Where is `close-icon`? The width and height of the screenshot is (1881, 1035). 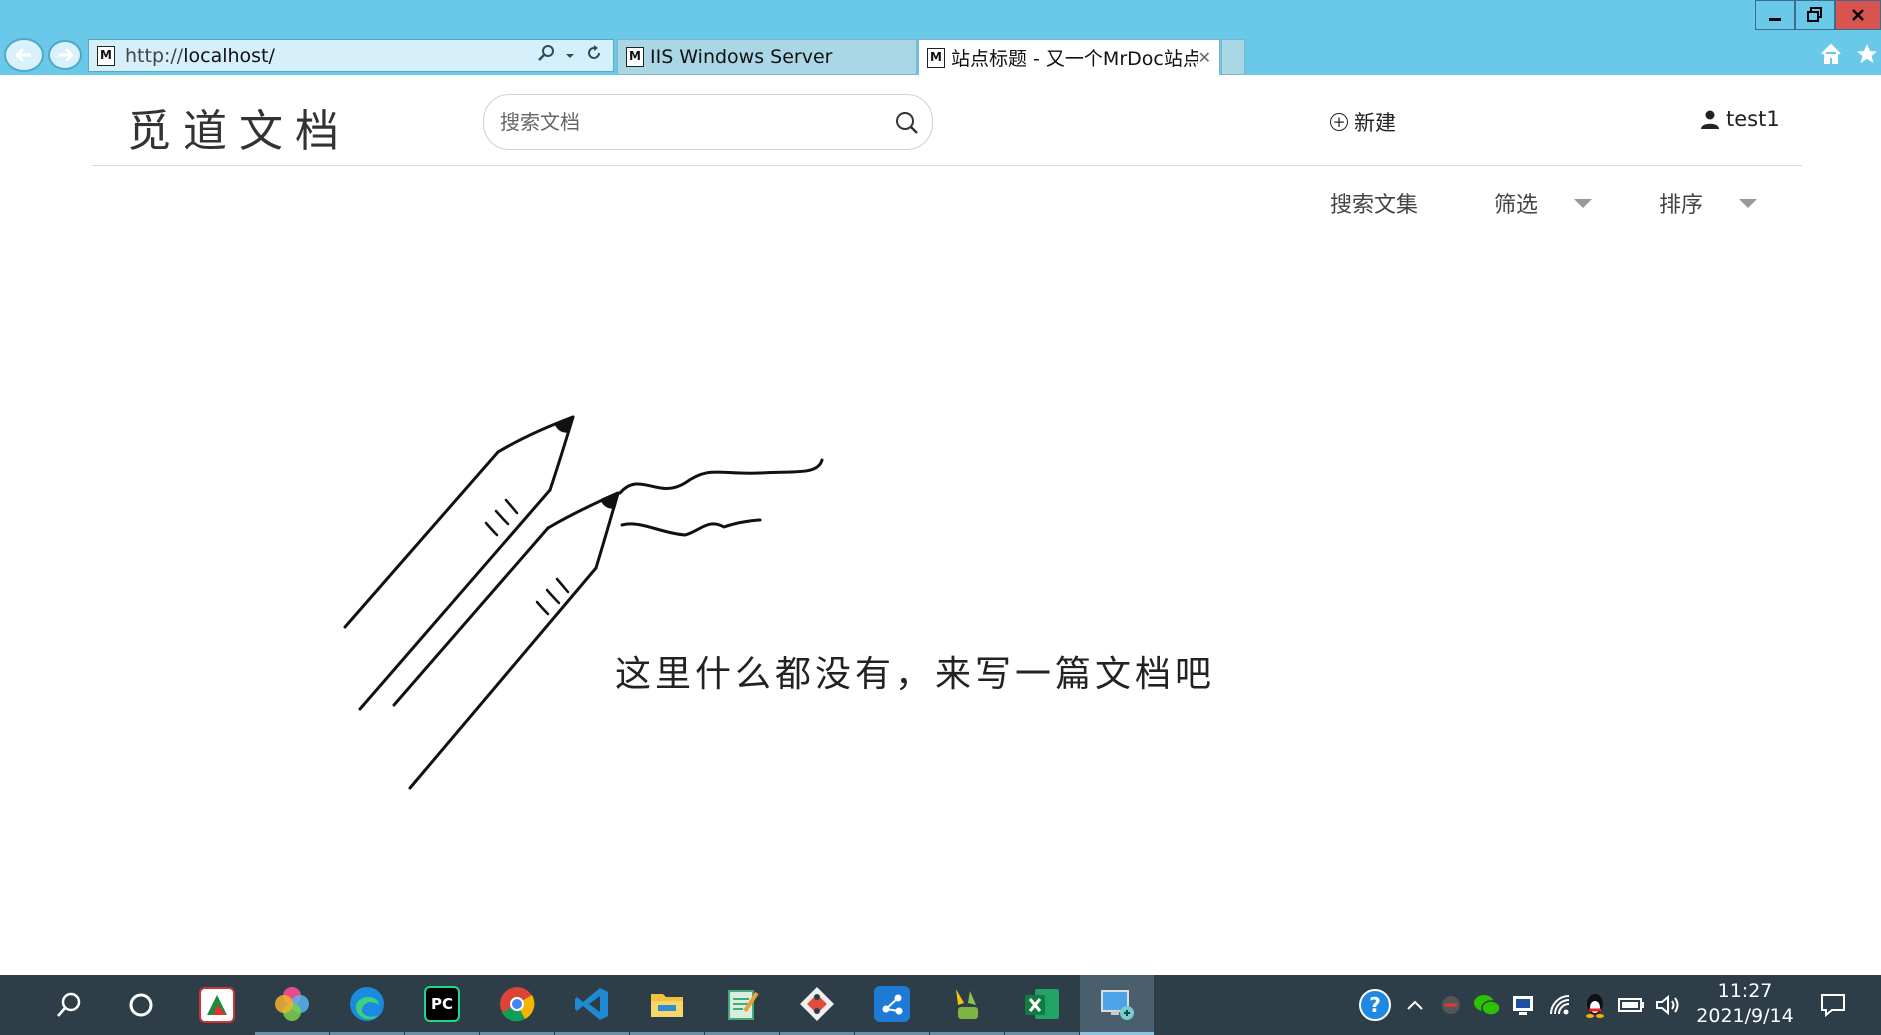
close-icon is located at coordinates (1858, 15).